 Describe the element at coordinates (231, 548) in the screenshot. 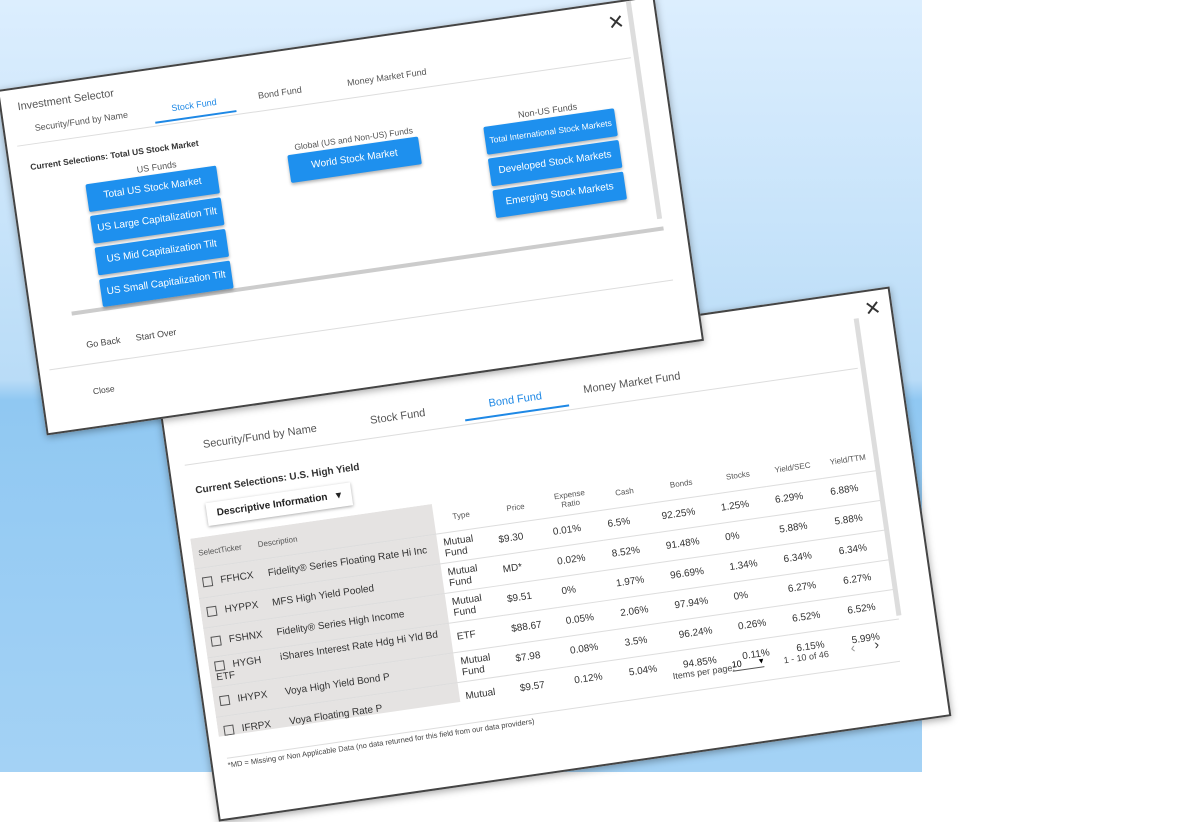

I see `header-ticker: Ticker` at that location.